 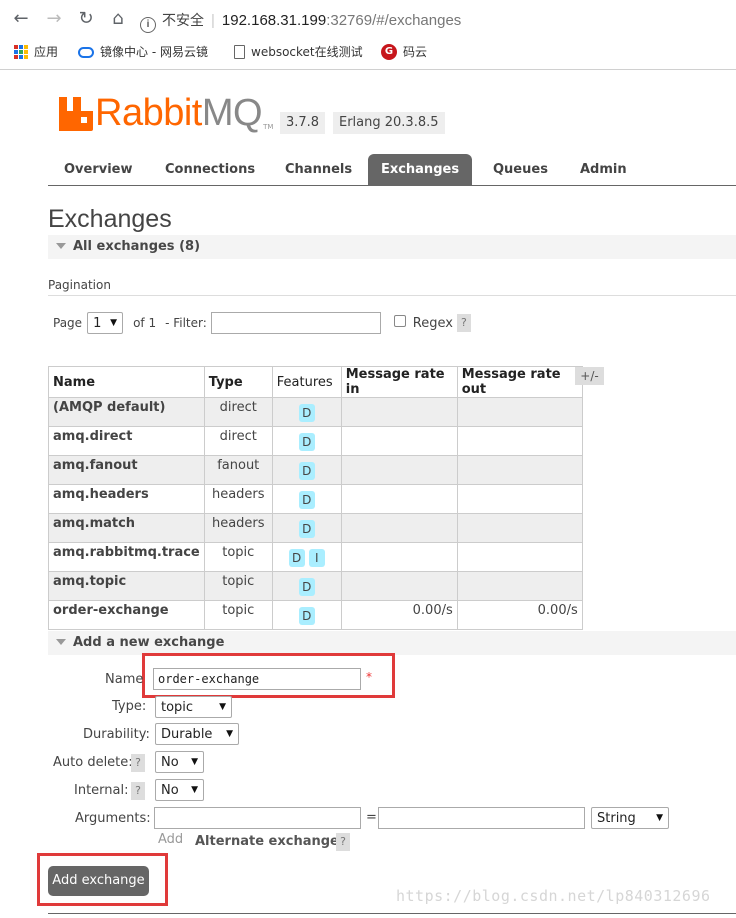 What do you see at coordinates (118, 19) in the screenshot?
I see `home-icon: ⌂` at bounding box center [118, 19].